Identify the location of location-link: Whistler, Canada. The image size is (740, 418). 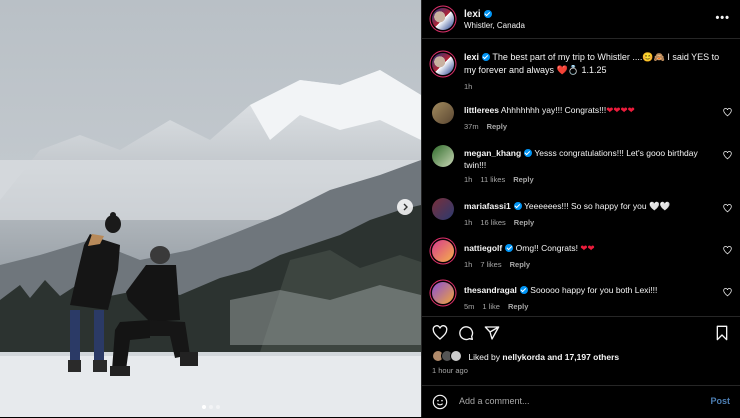
(494, 25).